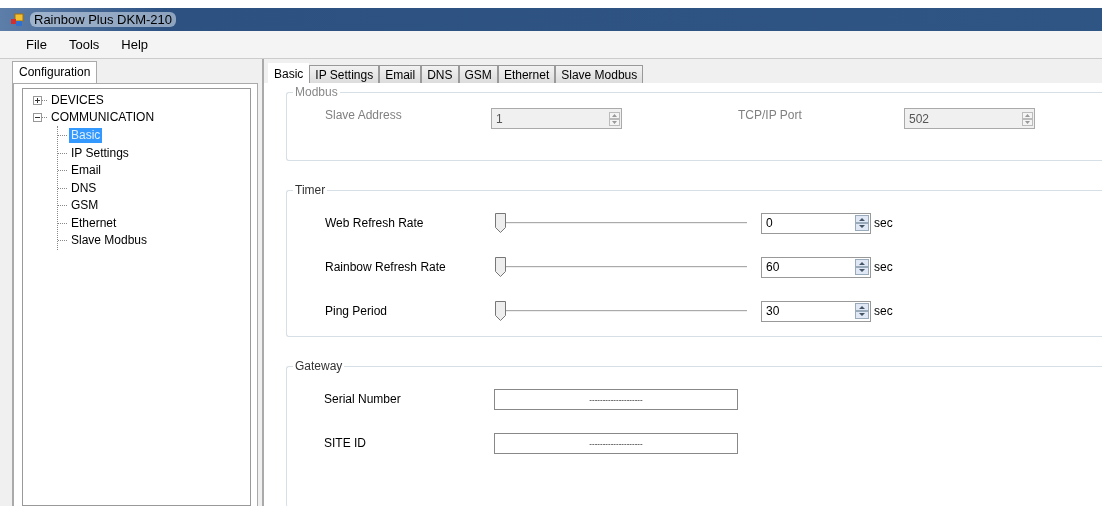 This screenshot has width=1102, height=506. What do you see at coordinates (478, 74) in the screenshot?
I see `tab: GSM` at bounding box center [478, 74].